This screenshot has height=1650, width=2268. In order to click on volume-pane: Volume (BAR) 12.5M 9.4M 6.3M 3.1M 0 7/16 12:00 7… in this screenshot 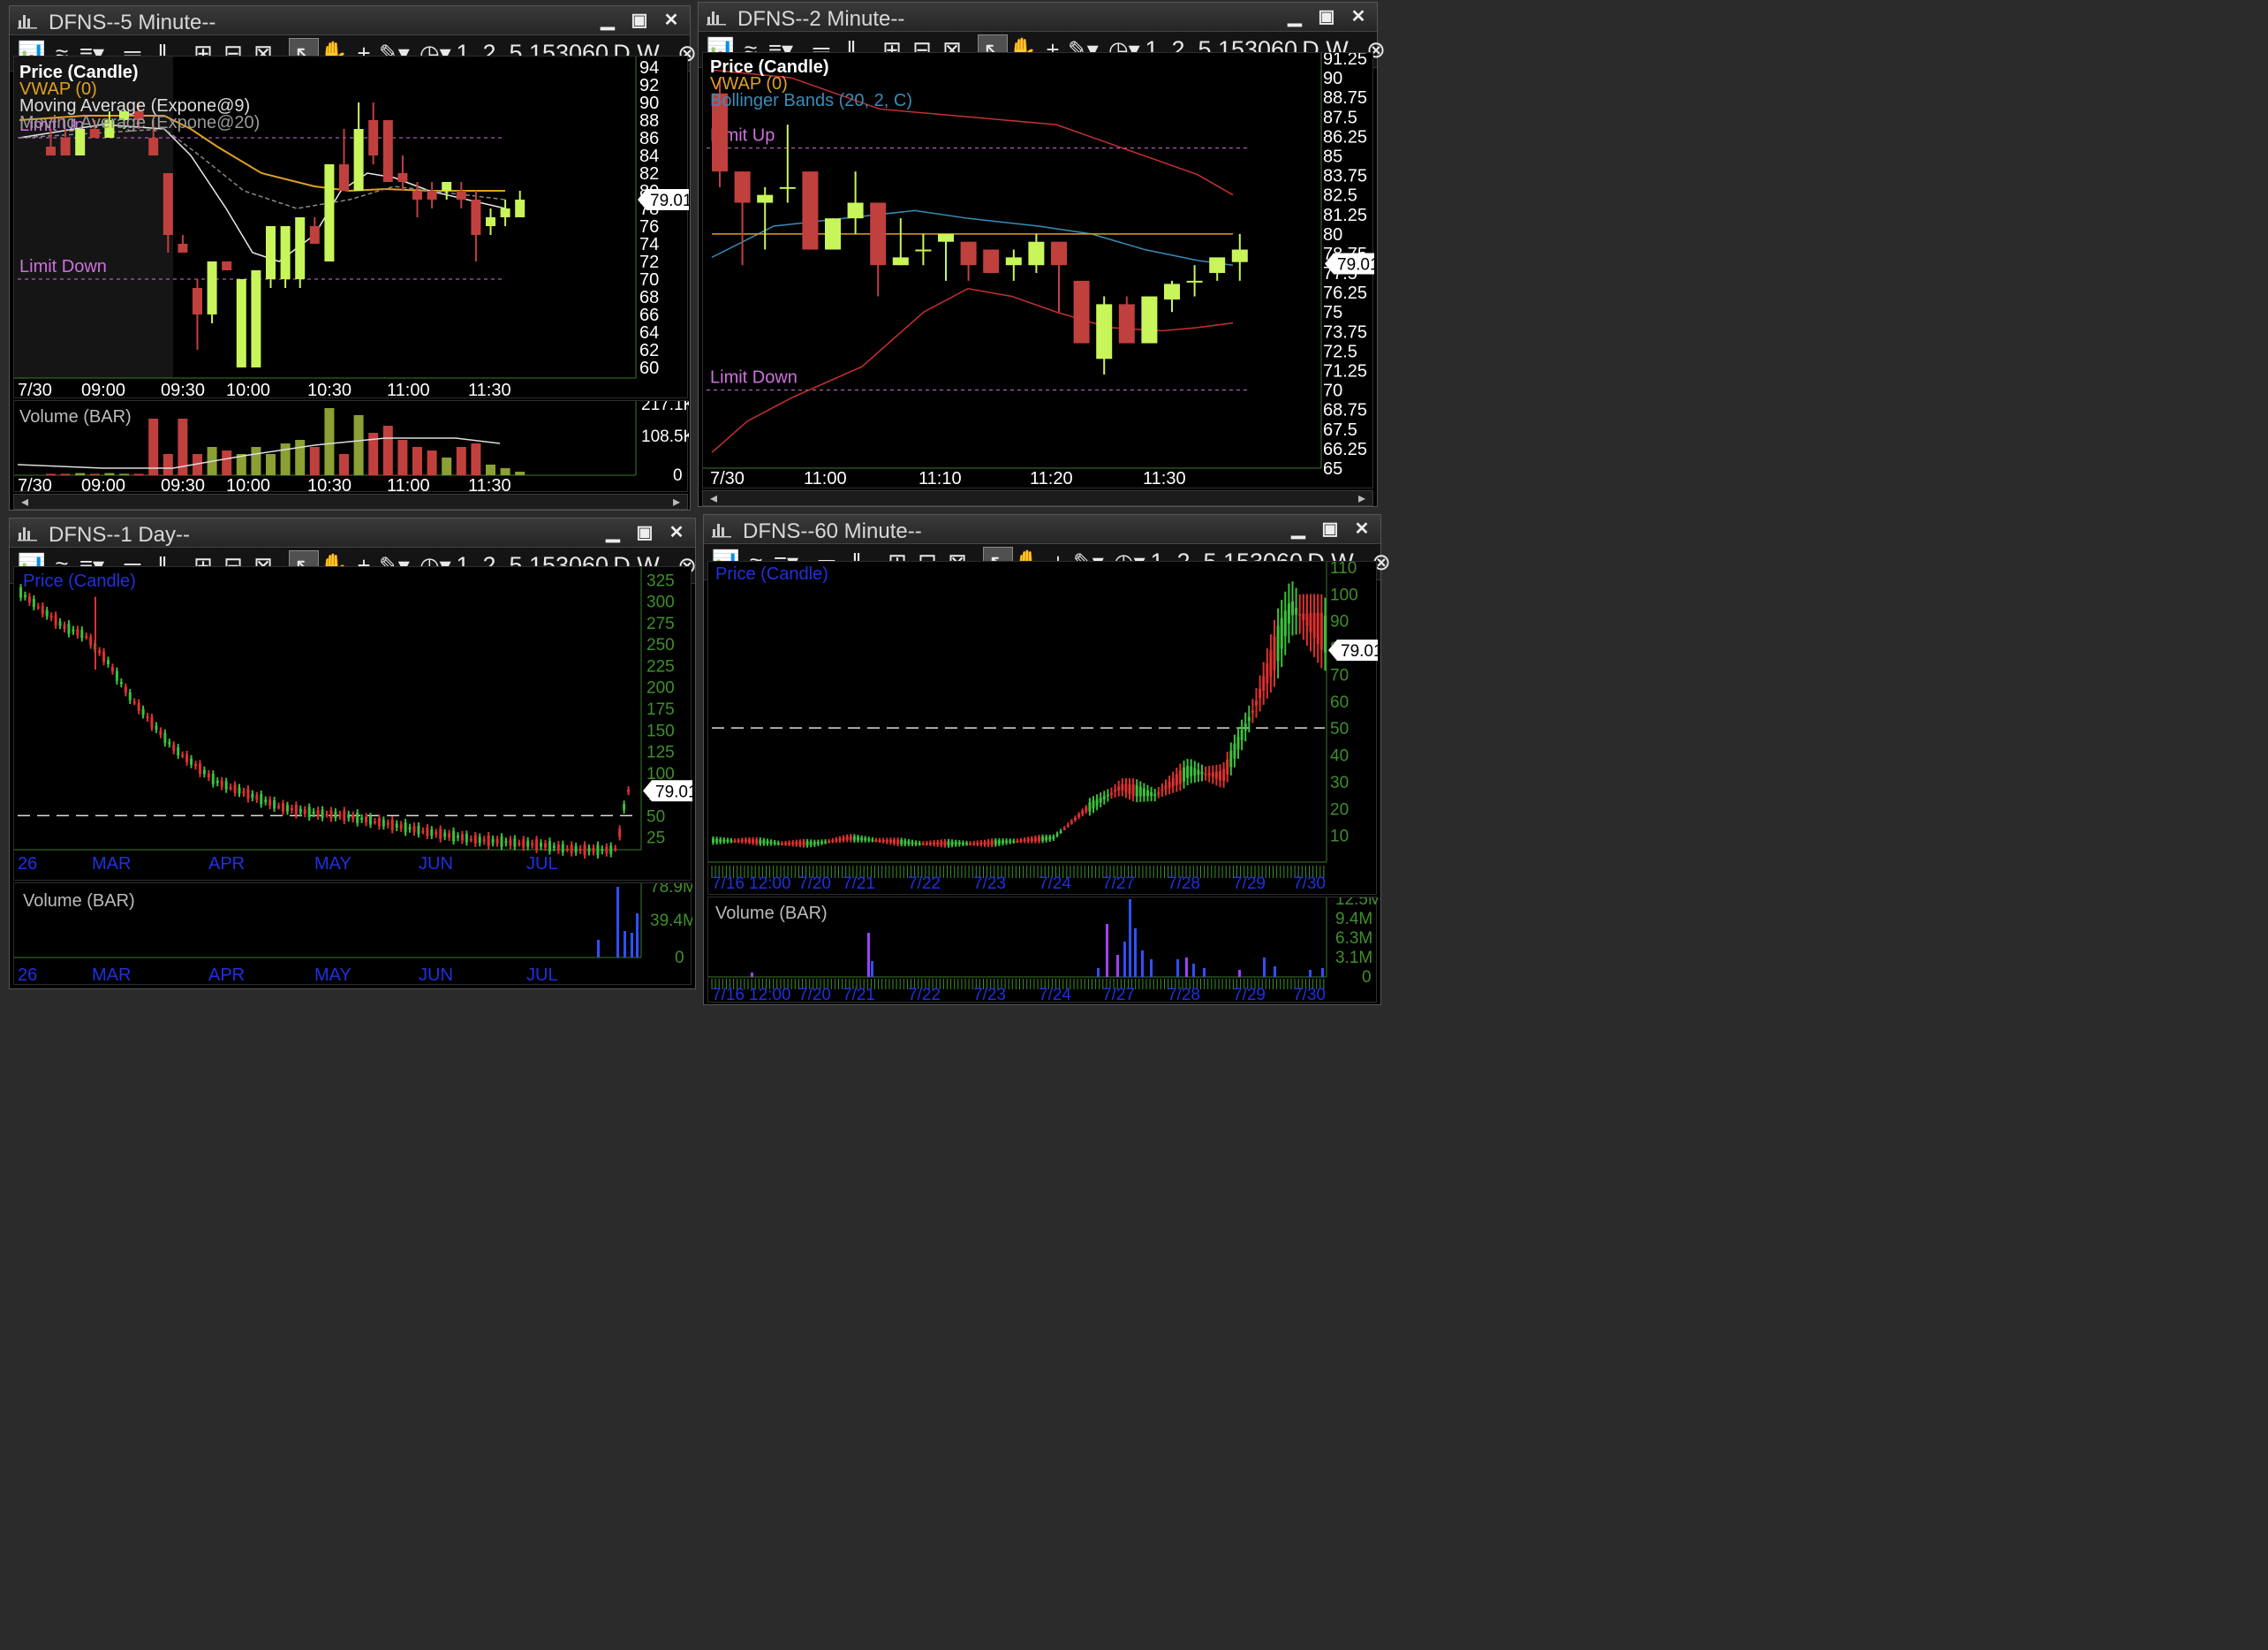, I will do `click(1045, 947)`.